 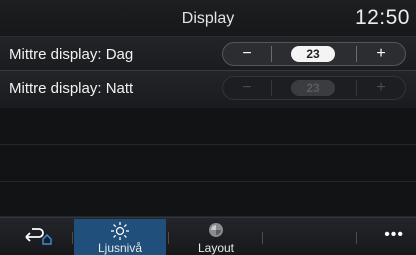 I want to click on day-minus-button: −, so click(x=247, y=54).